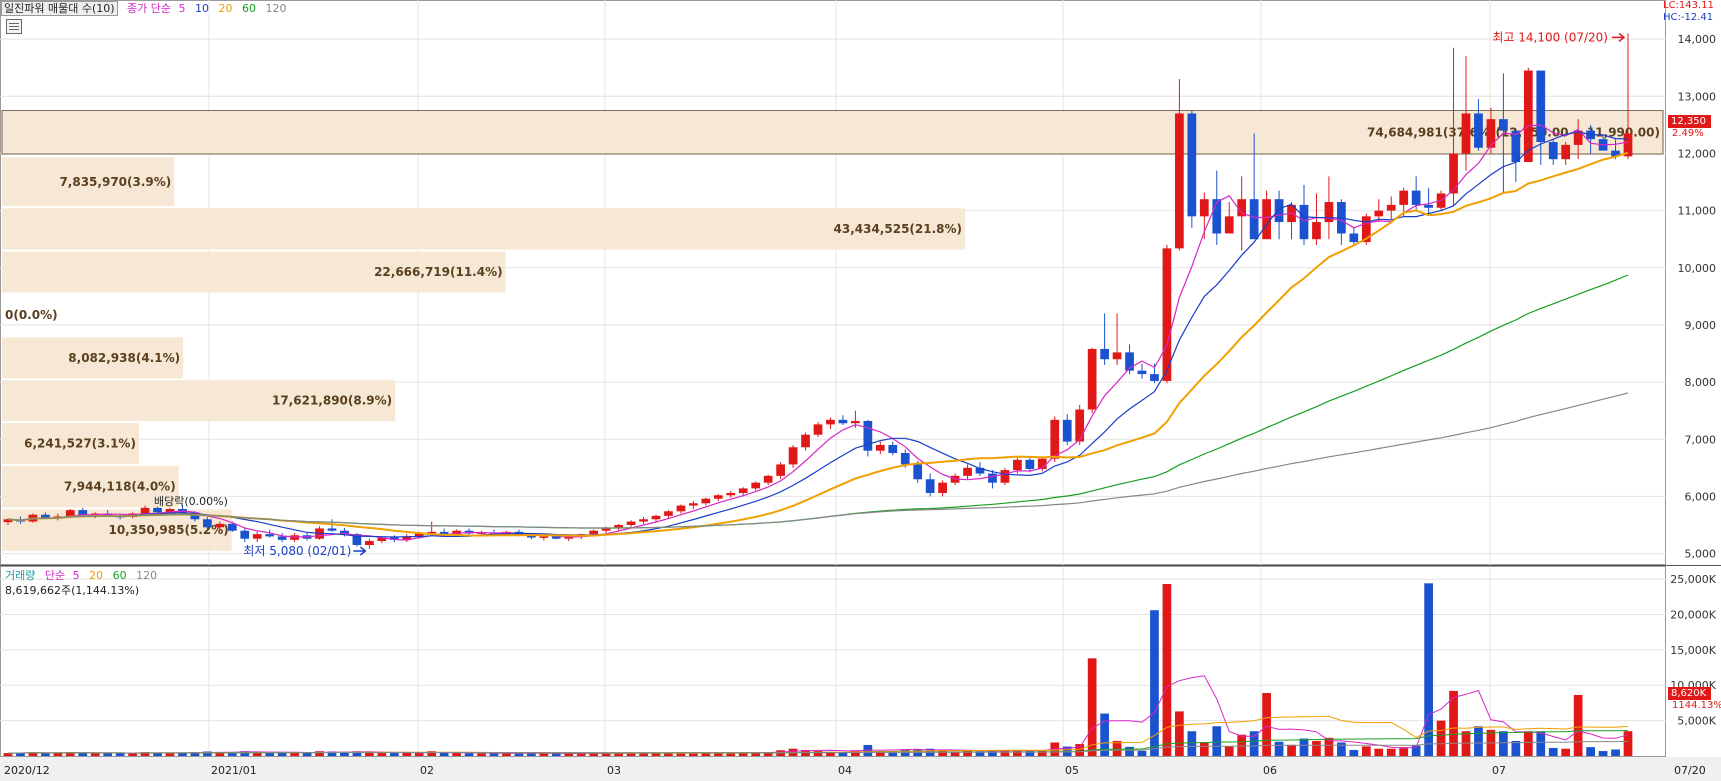 This screenshot has width=1721, height=781. What do you see at coordinates (332, 401) in the screenshot?
I see `volume-profile-label: 17,621,890(8.9%)` at bounding box center [332, 401].